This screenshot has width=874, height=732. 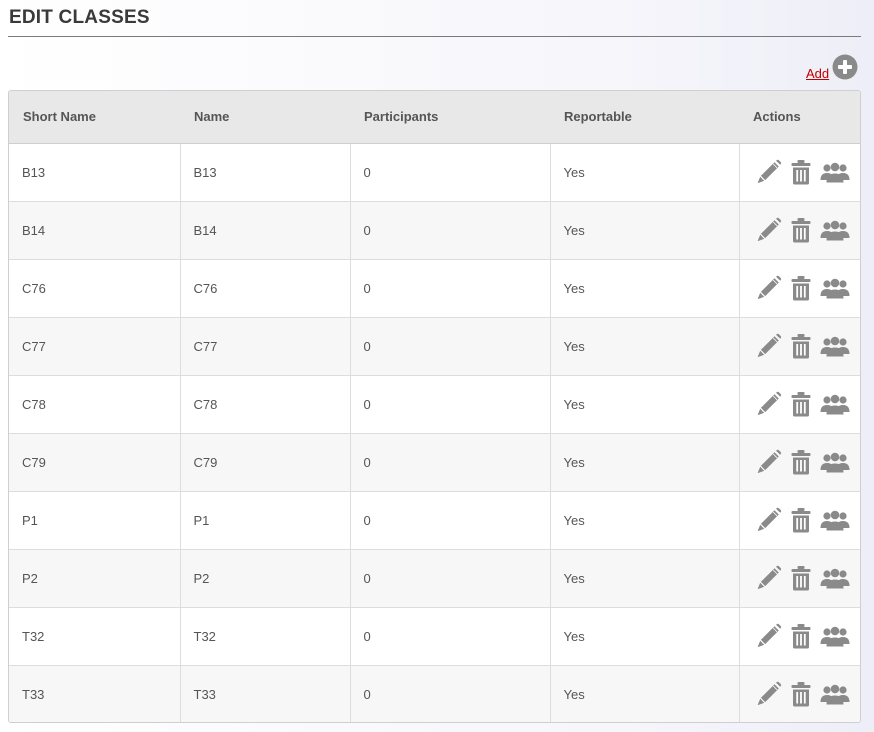 What do you see at coordinates (94, 117) in the screenshot?
I see `column-header-short-name: Short Name` at bounding box center [94, 117].